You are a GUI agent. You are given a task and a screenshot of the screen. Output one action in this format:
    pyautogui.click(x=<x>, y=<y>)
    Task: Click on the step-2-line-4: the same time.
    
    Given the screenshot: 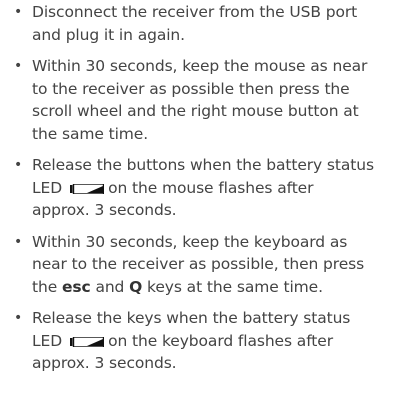 What is the action you would take?
    pyautogui.click(x=90, y=133)
    